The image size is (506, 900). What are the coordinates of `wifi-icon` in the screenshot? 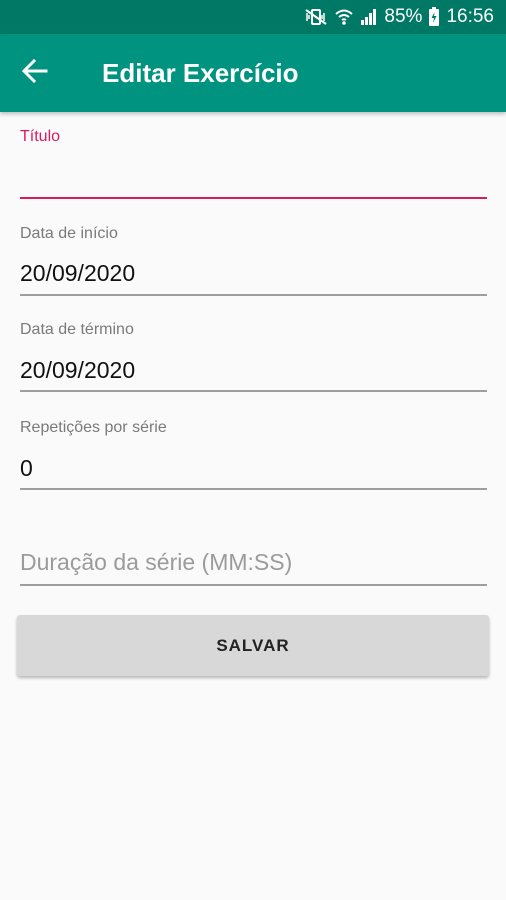 It's located at (344, 17).